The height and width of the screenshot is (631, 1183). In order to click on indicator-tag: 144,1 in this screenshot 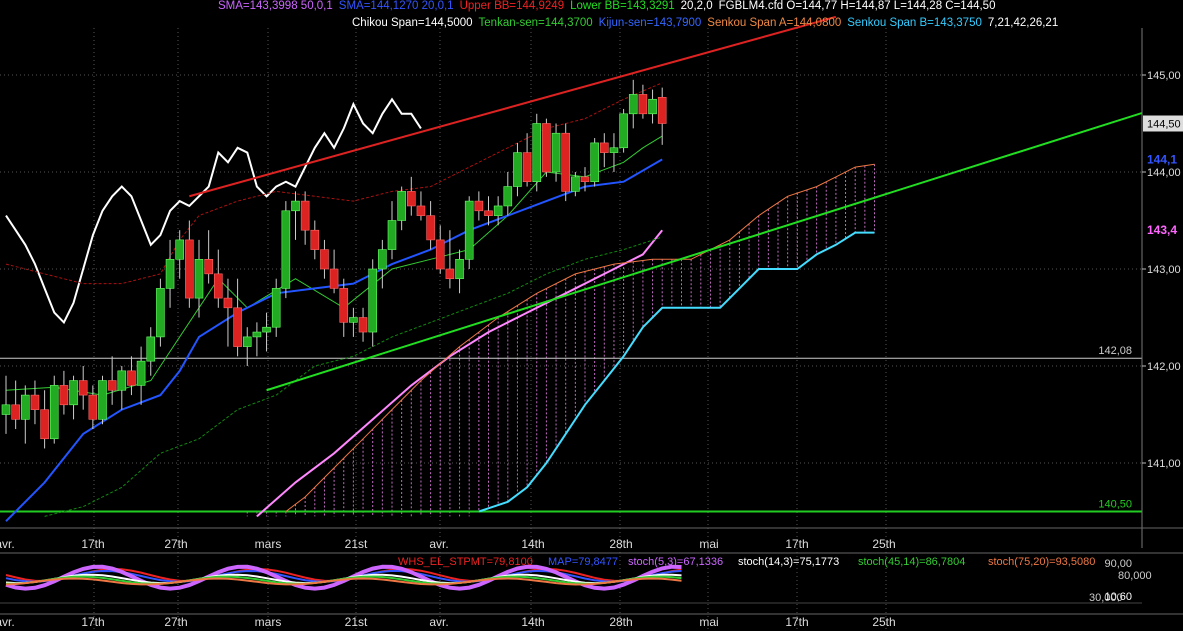, I will do `click(1162, 159)`.